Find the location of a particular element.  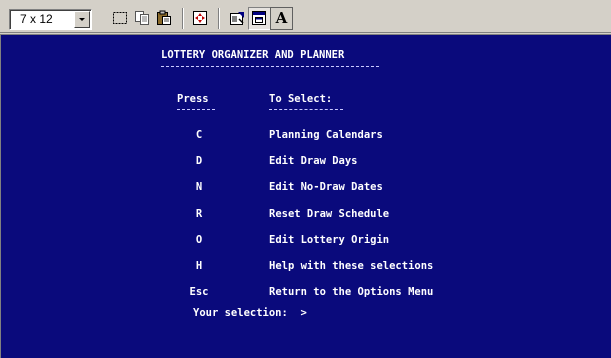

background-button is located at coordinates (259, 18).